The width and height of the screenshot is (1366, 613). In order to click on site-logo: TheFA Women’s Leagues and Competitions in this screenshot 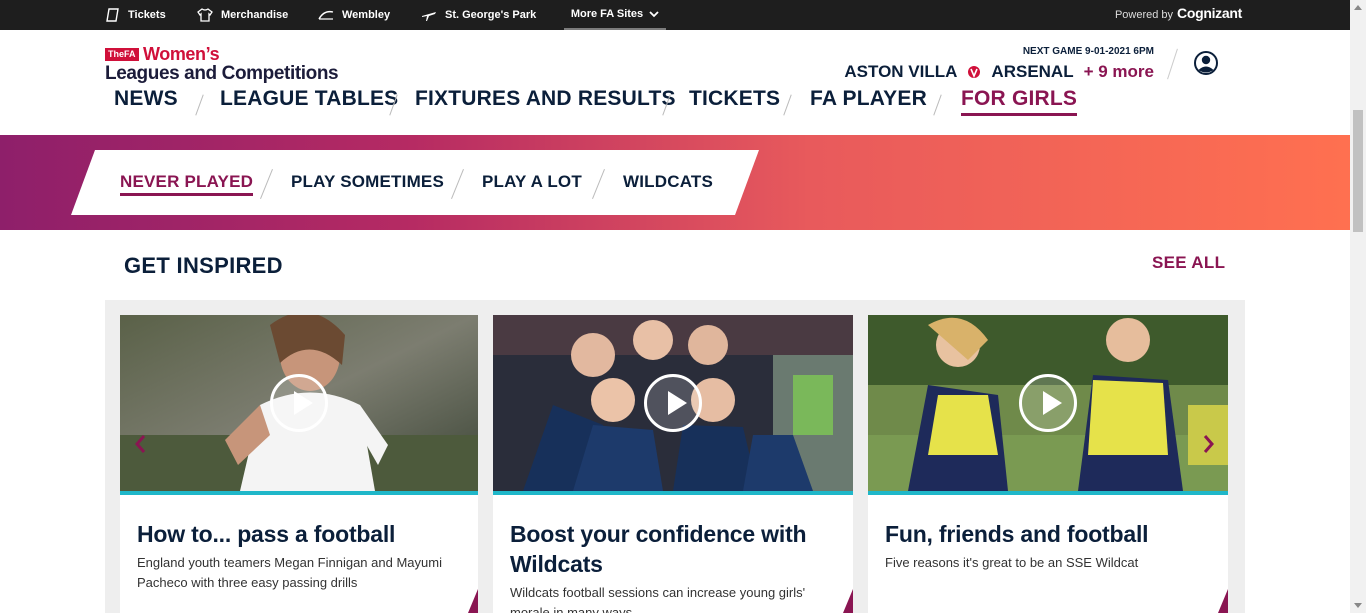, I will do `click(222, 64)`.